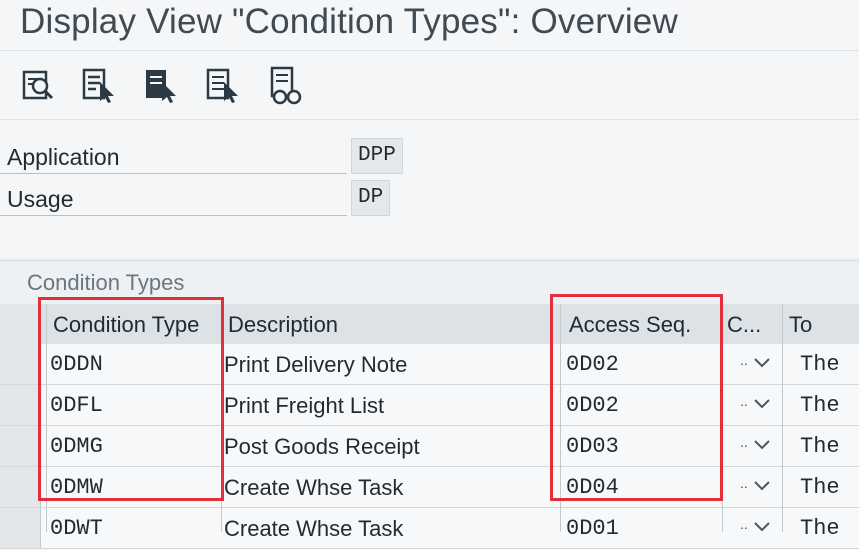 The image size is (859, 550). Describe the element at coordinates (173, 215) in the screenshot. I see `usage-underline` at that location.